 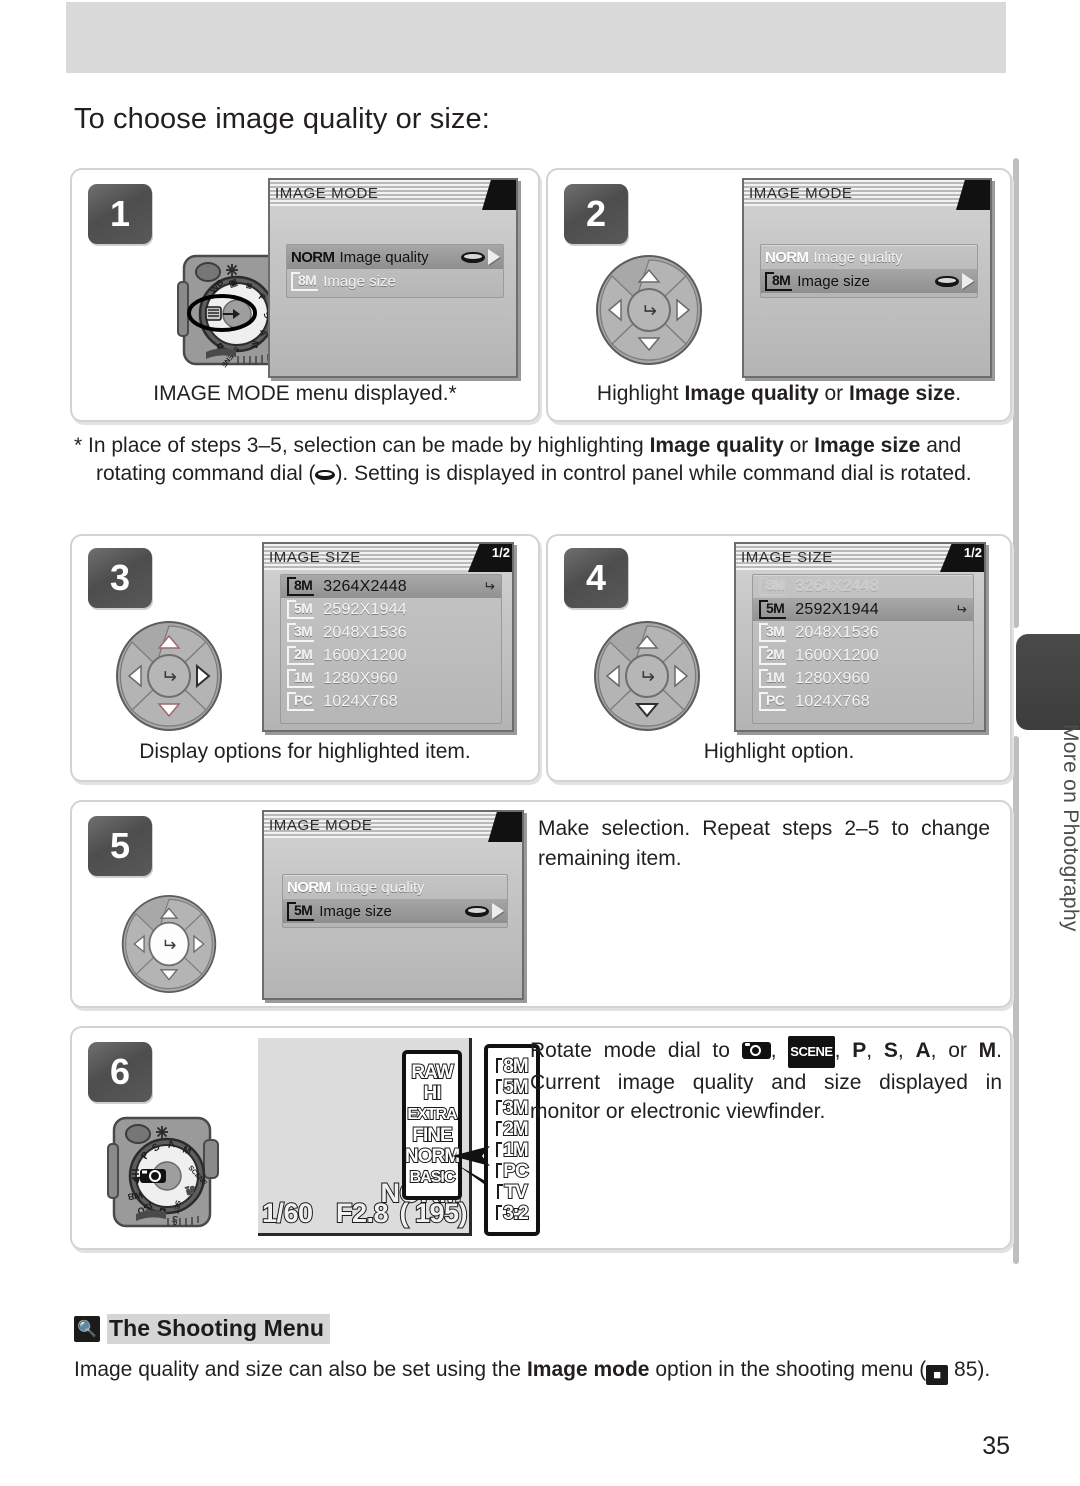 What do you see at coordinates (391, 655) in the screenshot?
I see `option-row-2m-3: 2M 1600X1200` at bounding box center [391, 655].